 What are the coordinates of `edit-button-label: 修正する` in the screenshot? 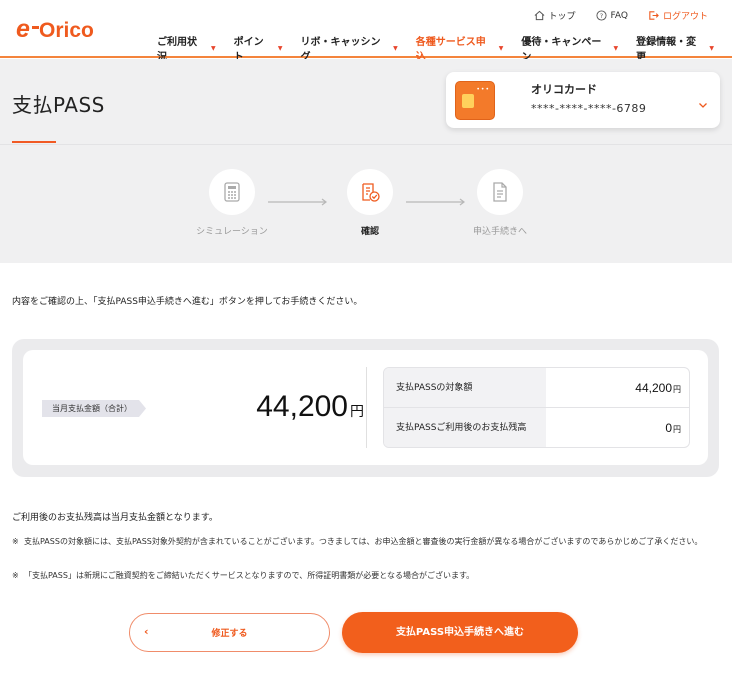 It's located at (229, 634).